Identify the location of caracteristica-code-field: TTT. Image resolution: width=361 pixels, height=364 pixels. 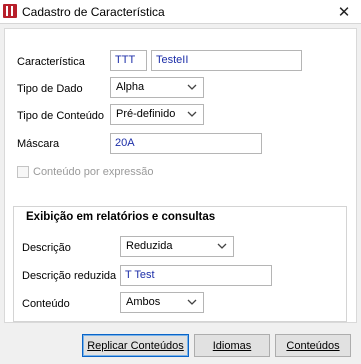
(128, 60).